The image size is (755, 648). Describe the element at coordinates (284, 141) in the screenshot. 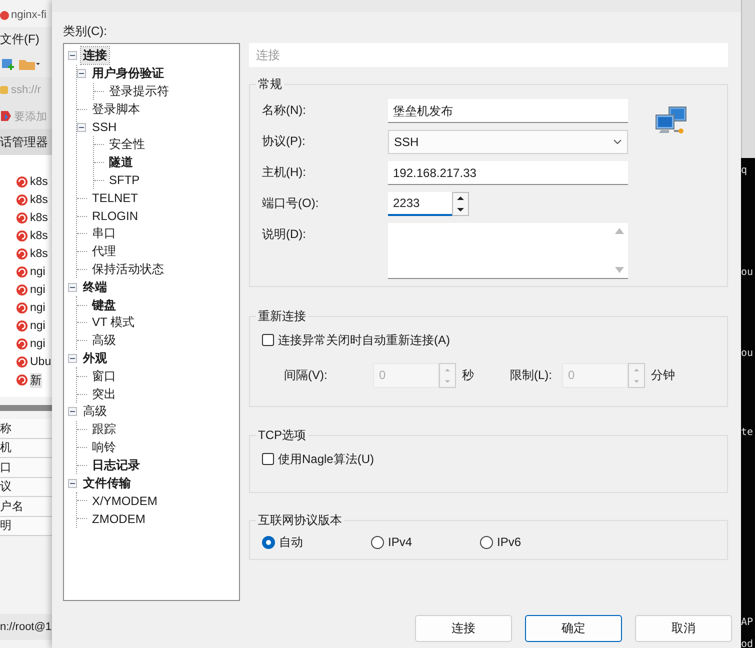

I see `field-label: 协议(P):` at that location.